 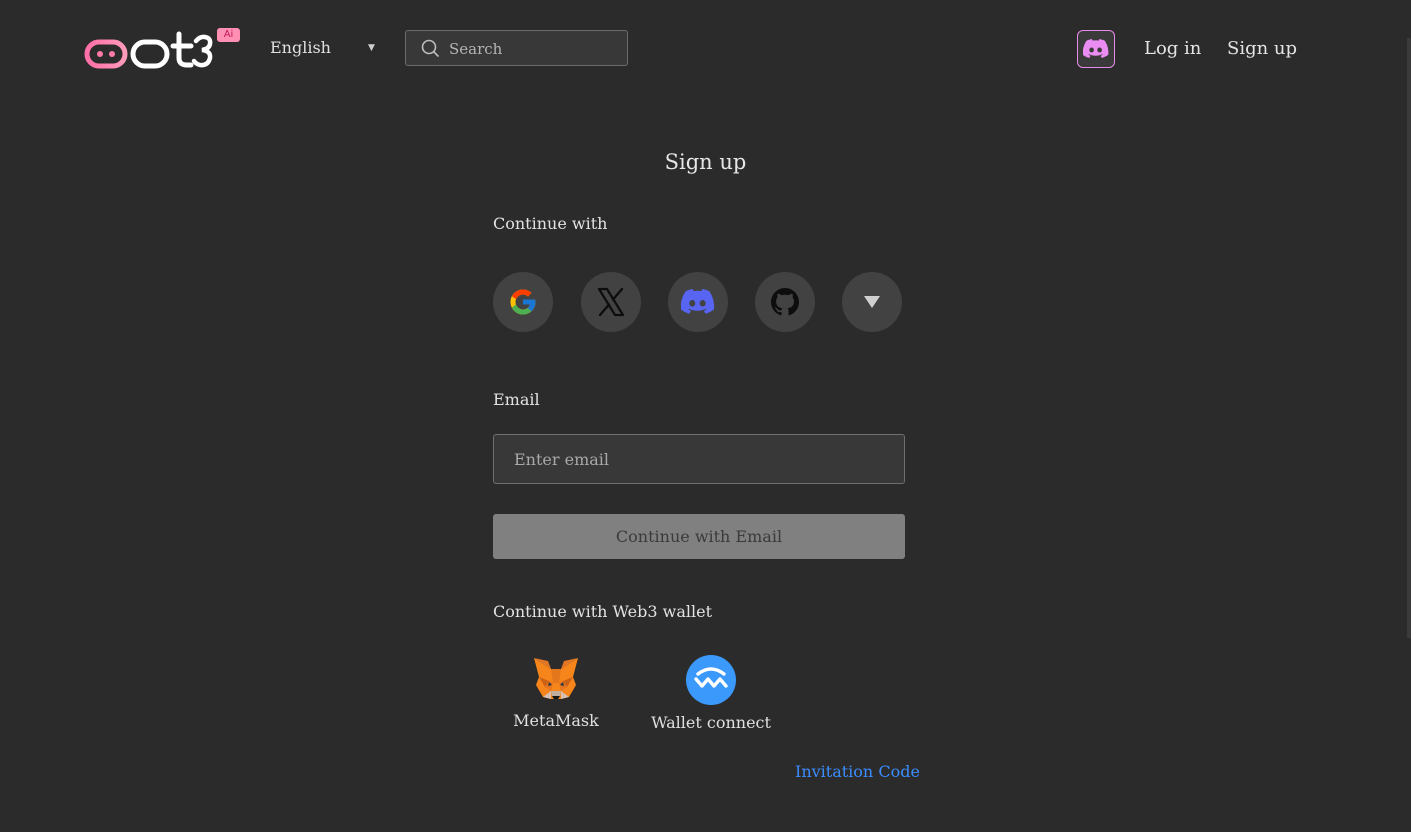 What do you see at coordinates (699, 536) in the screenshot?
I see `continue-with-email-button: Continue with Email` at bounding box center [699, 536].